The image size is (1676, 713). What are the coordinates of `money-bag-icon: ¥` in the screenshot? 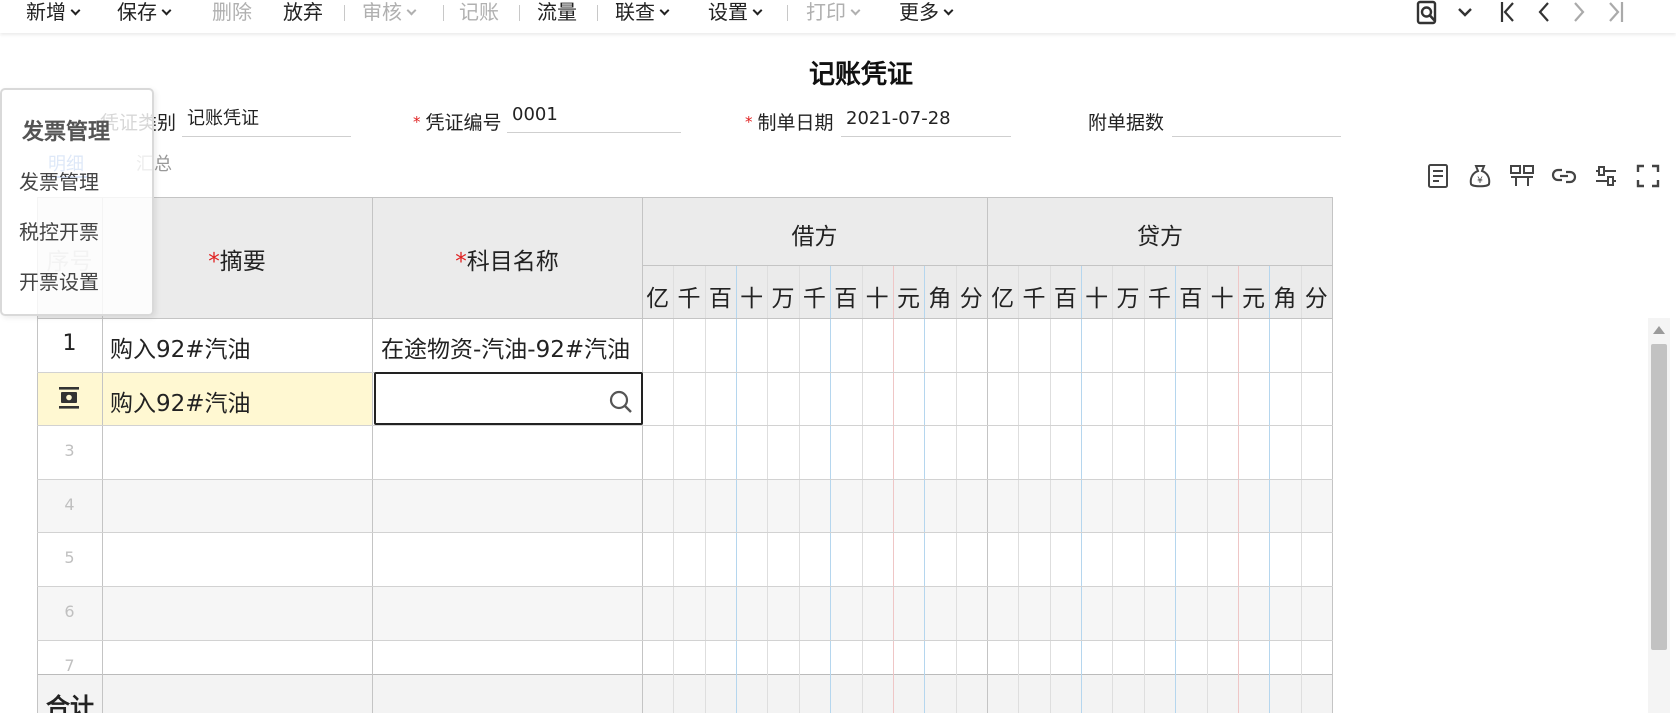 It's located at (1480, 176).